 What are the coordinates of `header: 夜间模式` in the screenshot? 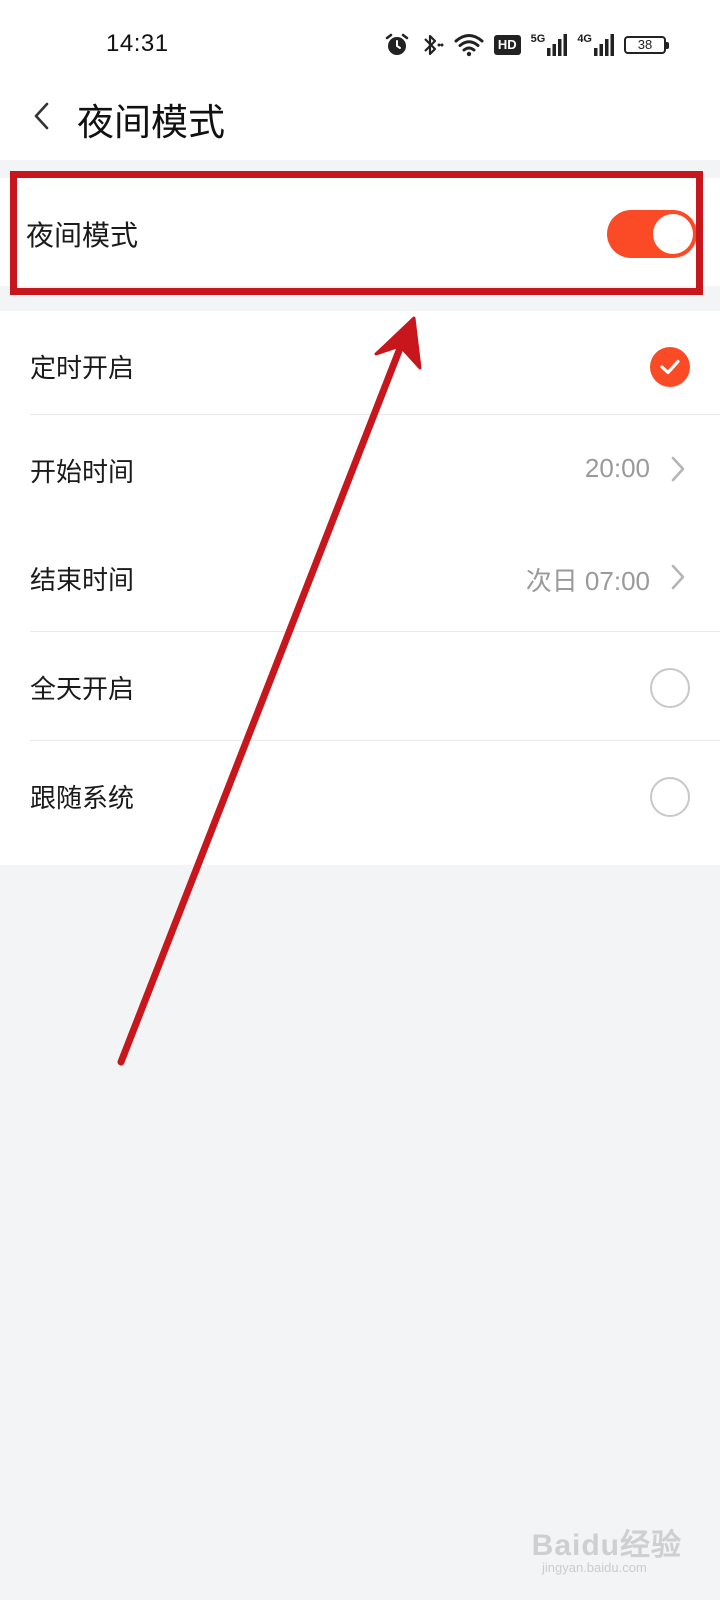 It's located at (360, 125).